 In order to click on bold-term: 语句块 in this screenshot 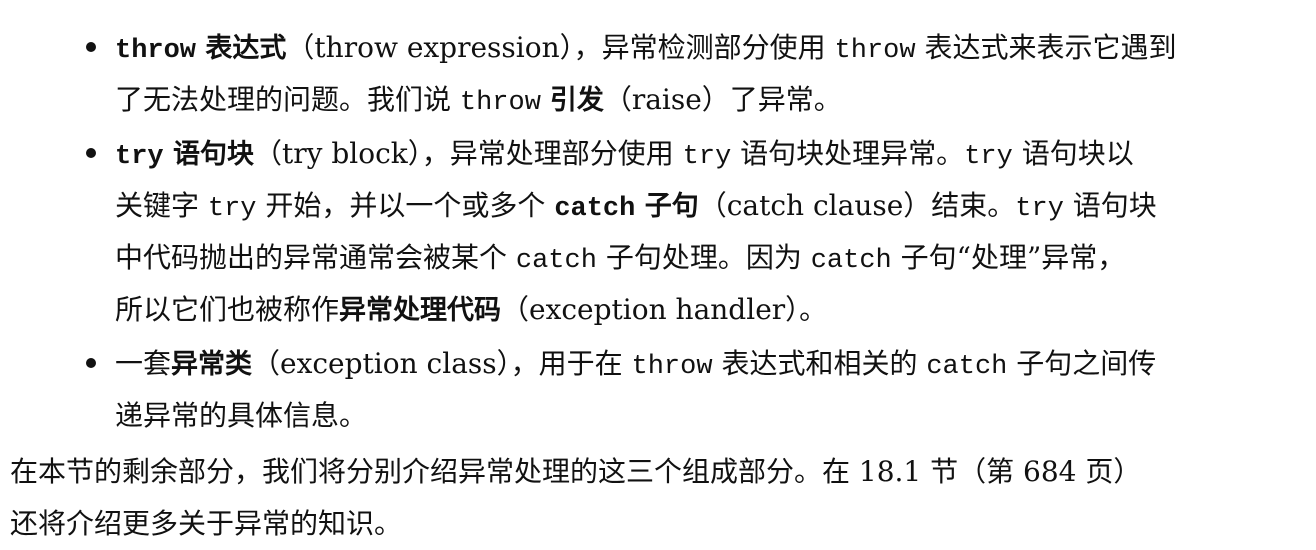, I will do `click(209, 154)`.